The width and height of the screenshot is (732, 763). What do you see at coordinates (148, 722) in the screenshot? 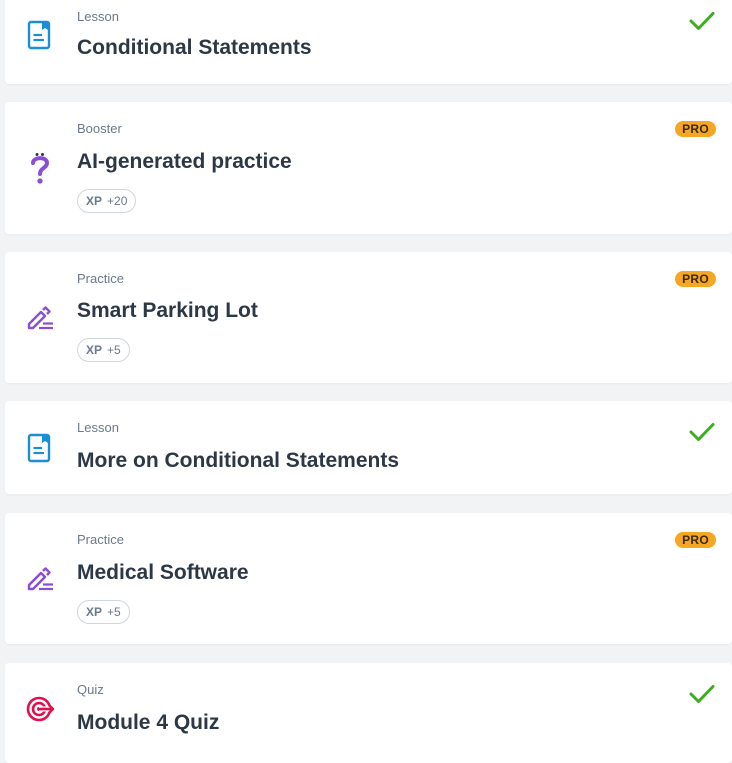
I see `item-title: Module 4 Quiz` at bounding box center [148, 722].